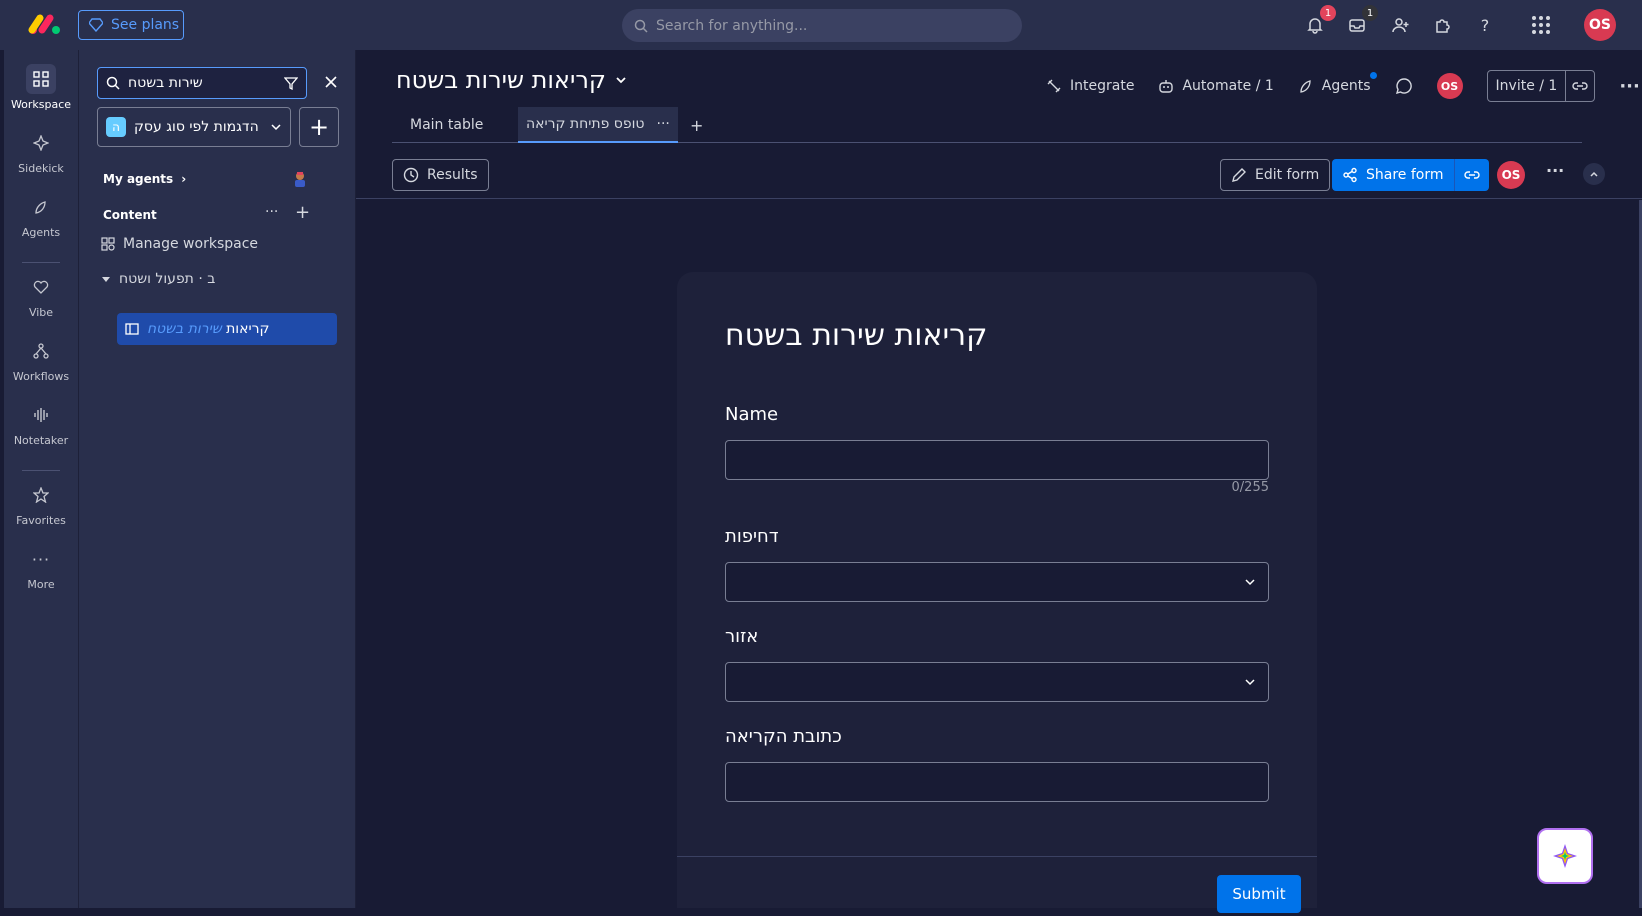 This screenshot has height=916, width=1642. I want to click on manage-workspace-link: Manage workspace, so click(179, 244).